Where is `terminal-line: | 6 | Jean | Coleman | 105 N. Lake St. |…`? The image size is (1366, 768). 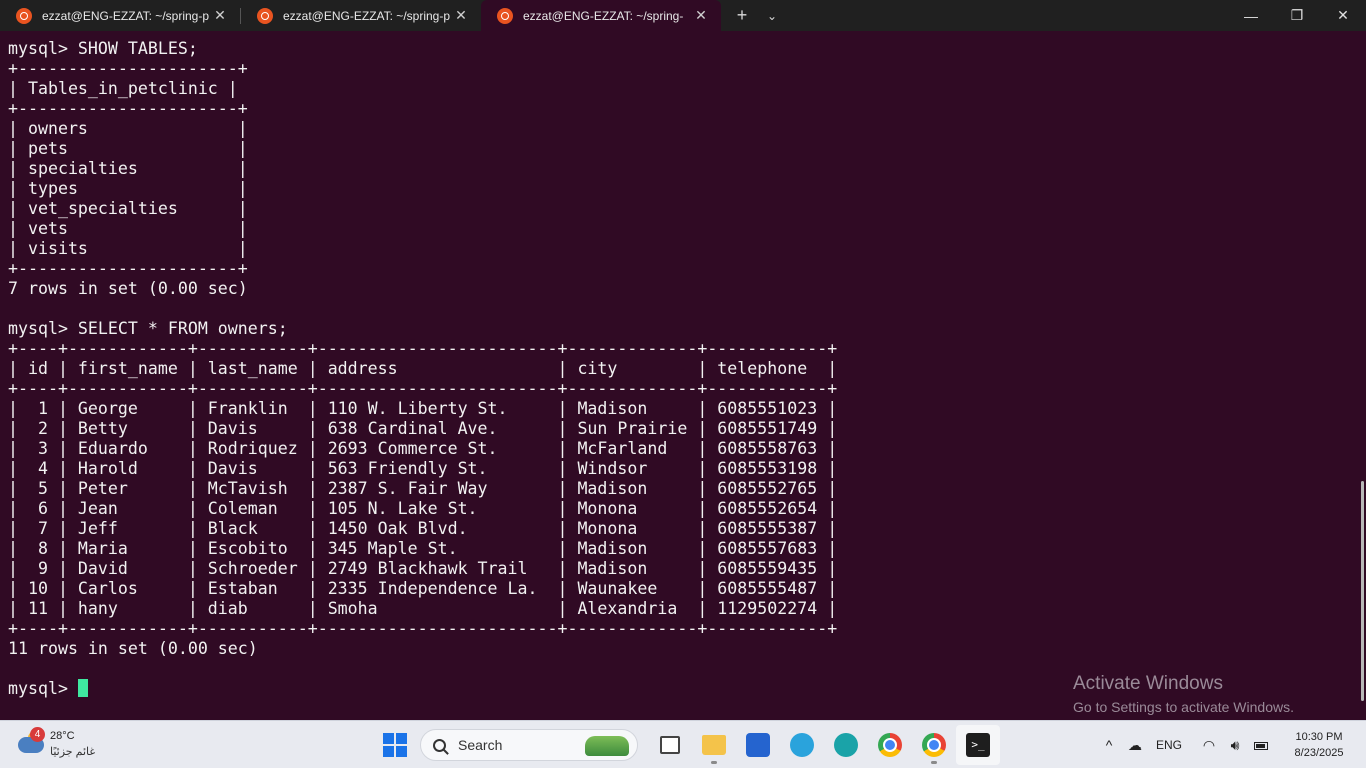
terminal-line: | 6 | Jean | Coleman | 105 N. Lake St. |… is located at coordinates (423, 508).